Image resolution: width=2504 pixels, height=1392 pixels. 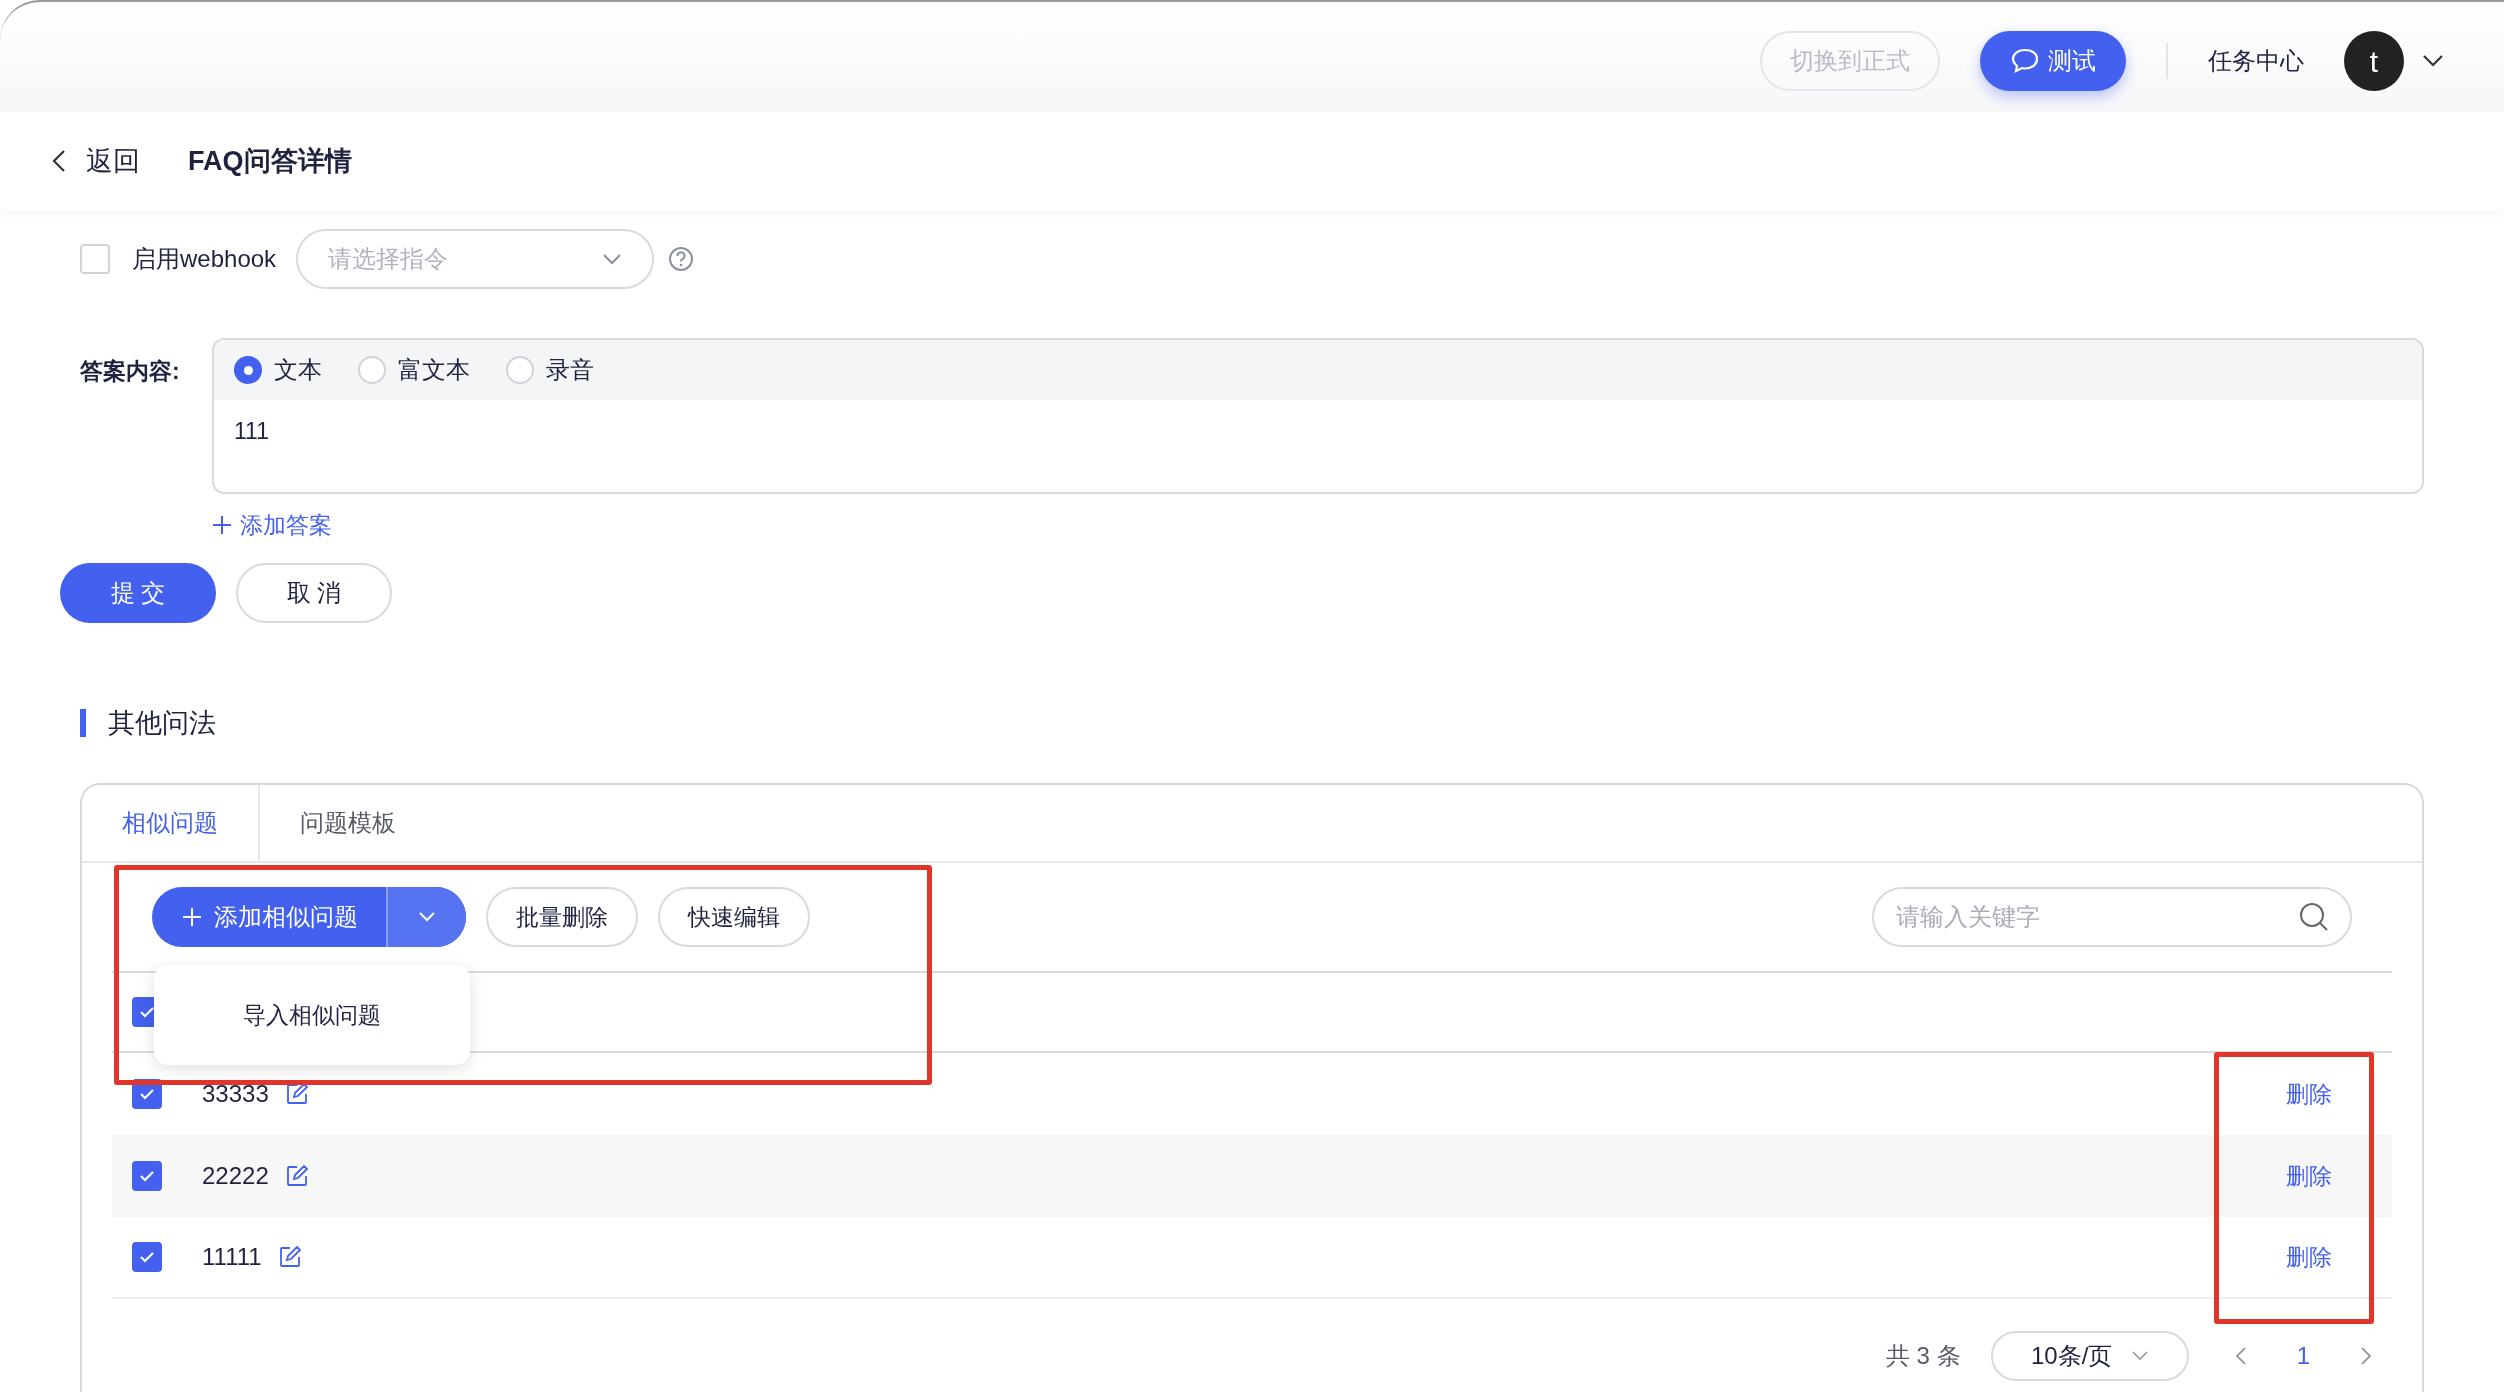 I want to click on question-text: 22222, so click(x=235, y=1176).